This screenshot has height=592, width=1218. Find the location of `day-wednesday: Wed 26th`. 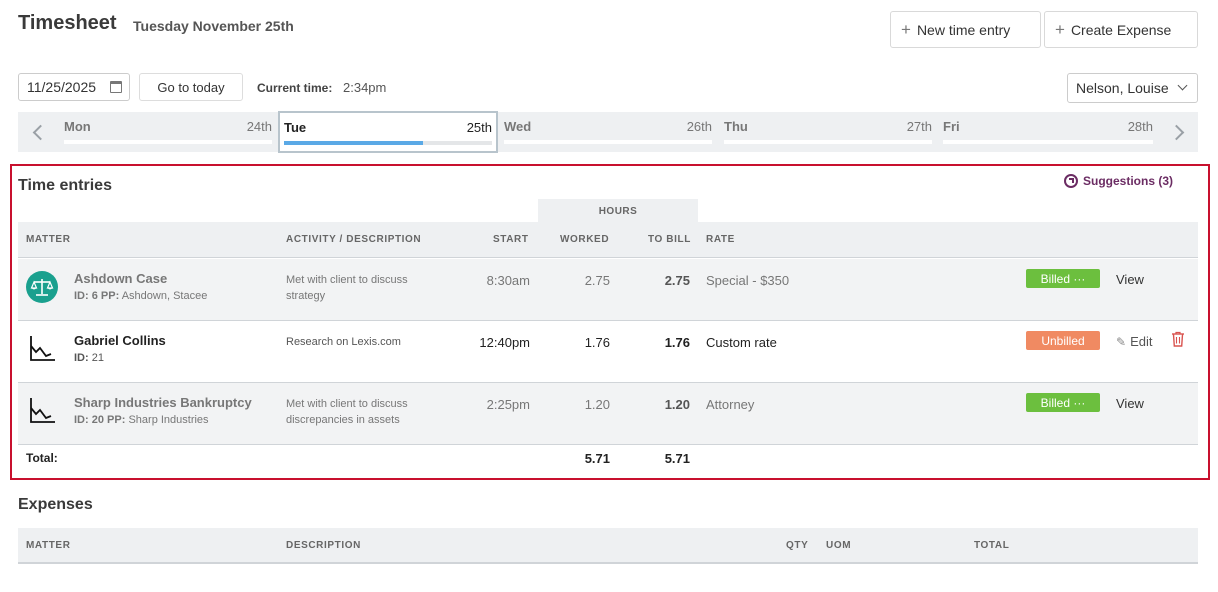

day-wednesday: Wed 26th is located at coordinates (608, 132).